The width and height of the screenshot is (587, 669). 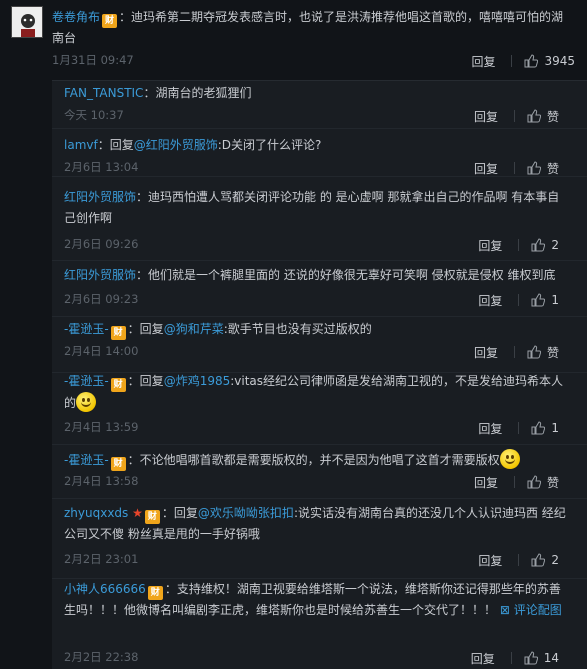 What do you see at coordinates (101, 244) in the screenshot?
I see `reply-time: 2月6日 09:26` at bounding box center [101, 244].